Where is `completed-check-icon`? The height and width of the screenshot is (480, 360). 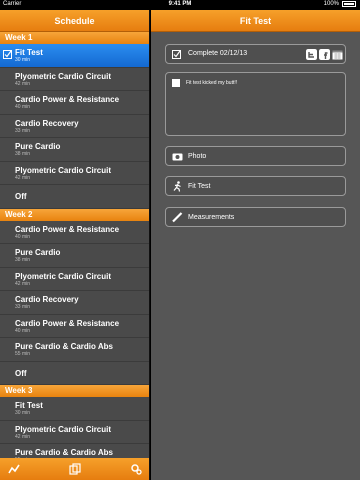 completed-check-icon is located at coordinates (7, 54).